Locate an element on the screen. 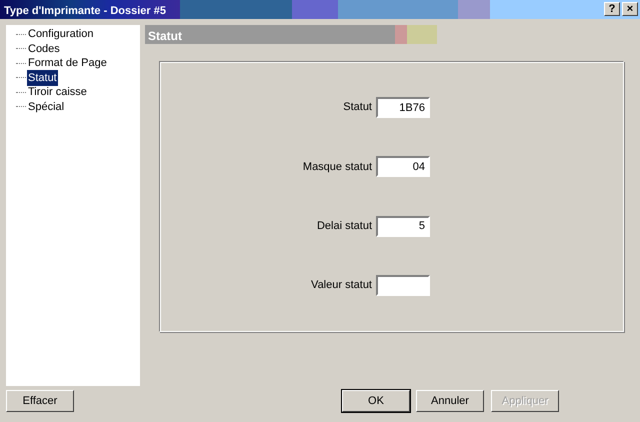  input-field is located at coordinates (403, 285).